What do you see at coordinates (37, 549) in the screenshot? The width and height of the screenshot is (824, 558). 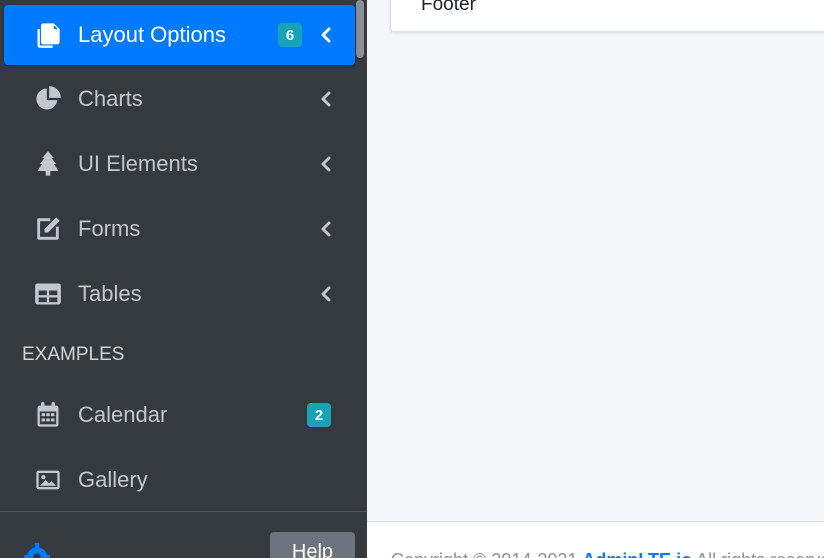 I see `cogs-icon` at bounding box center [37, 549].